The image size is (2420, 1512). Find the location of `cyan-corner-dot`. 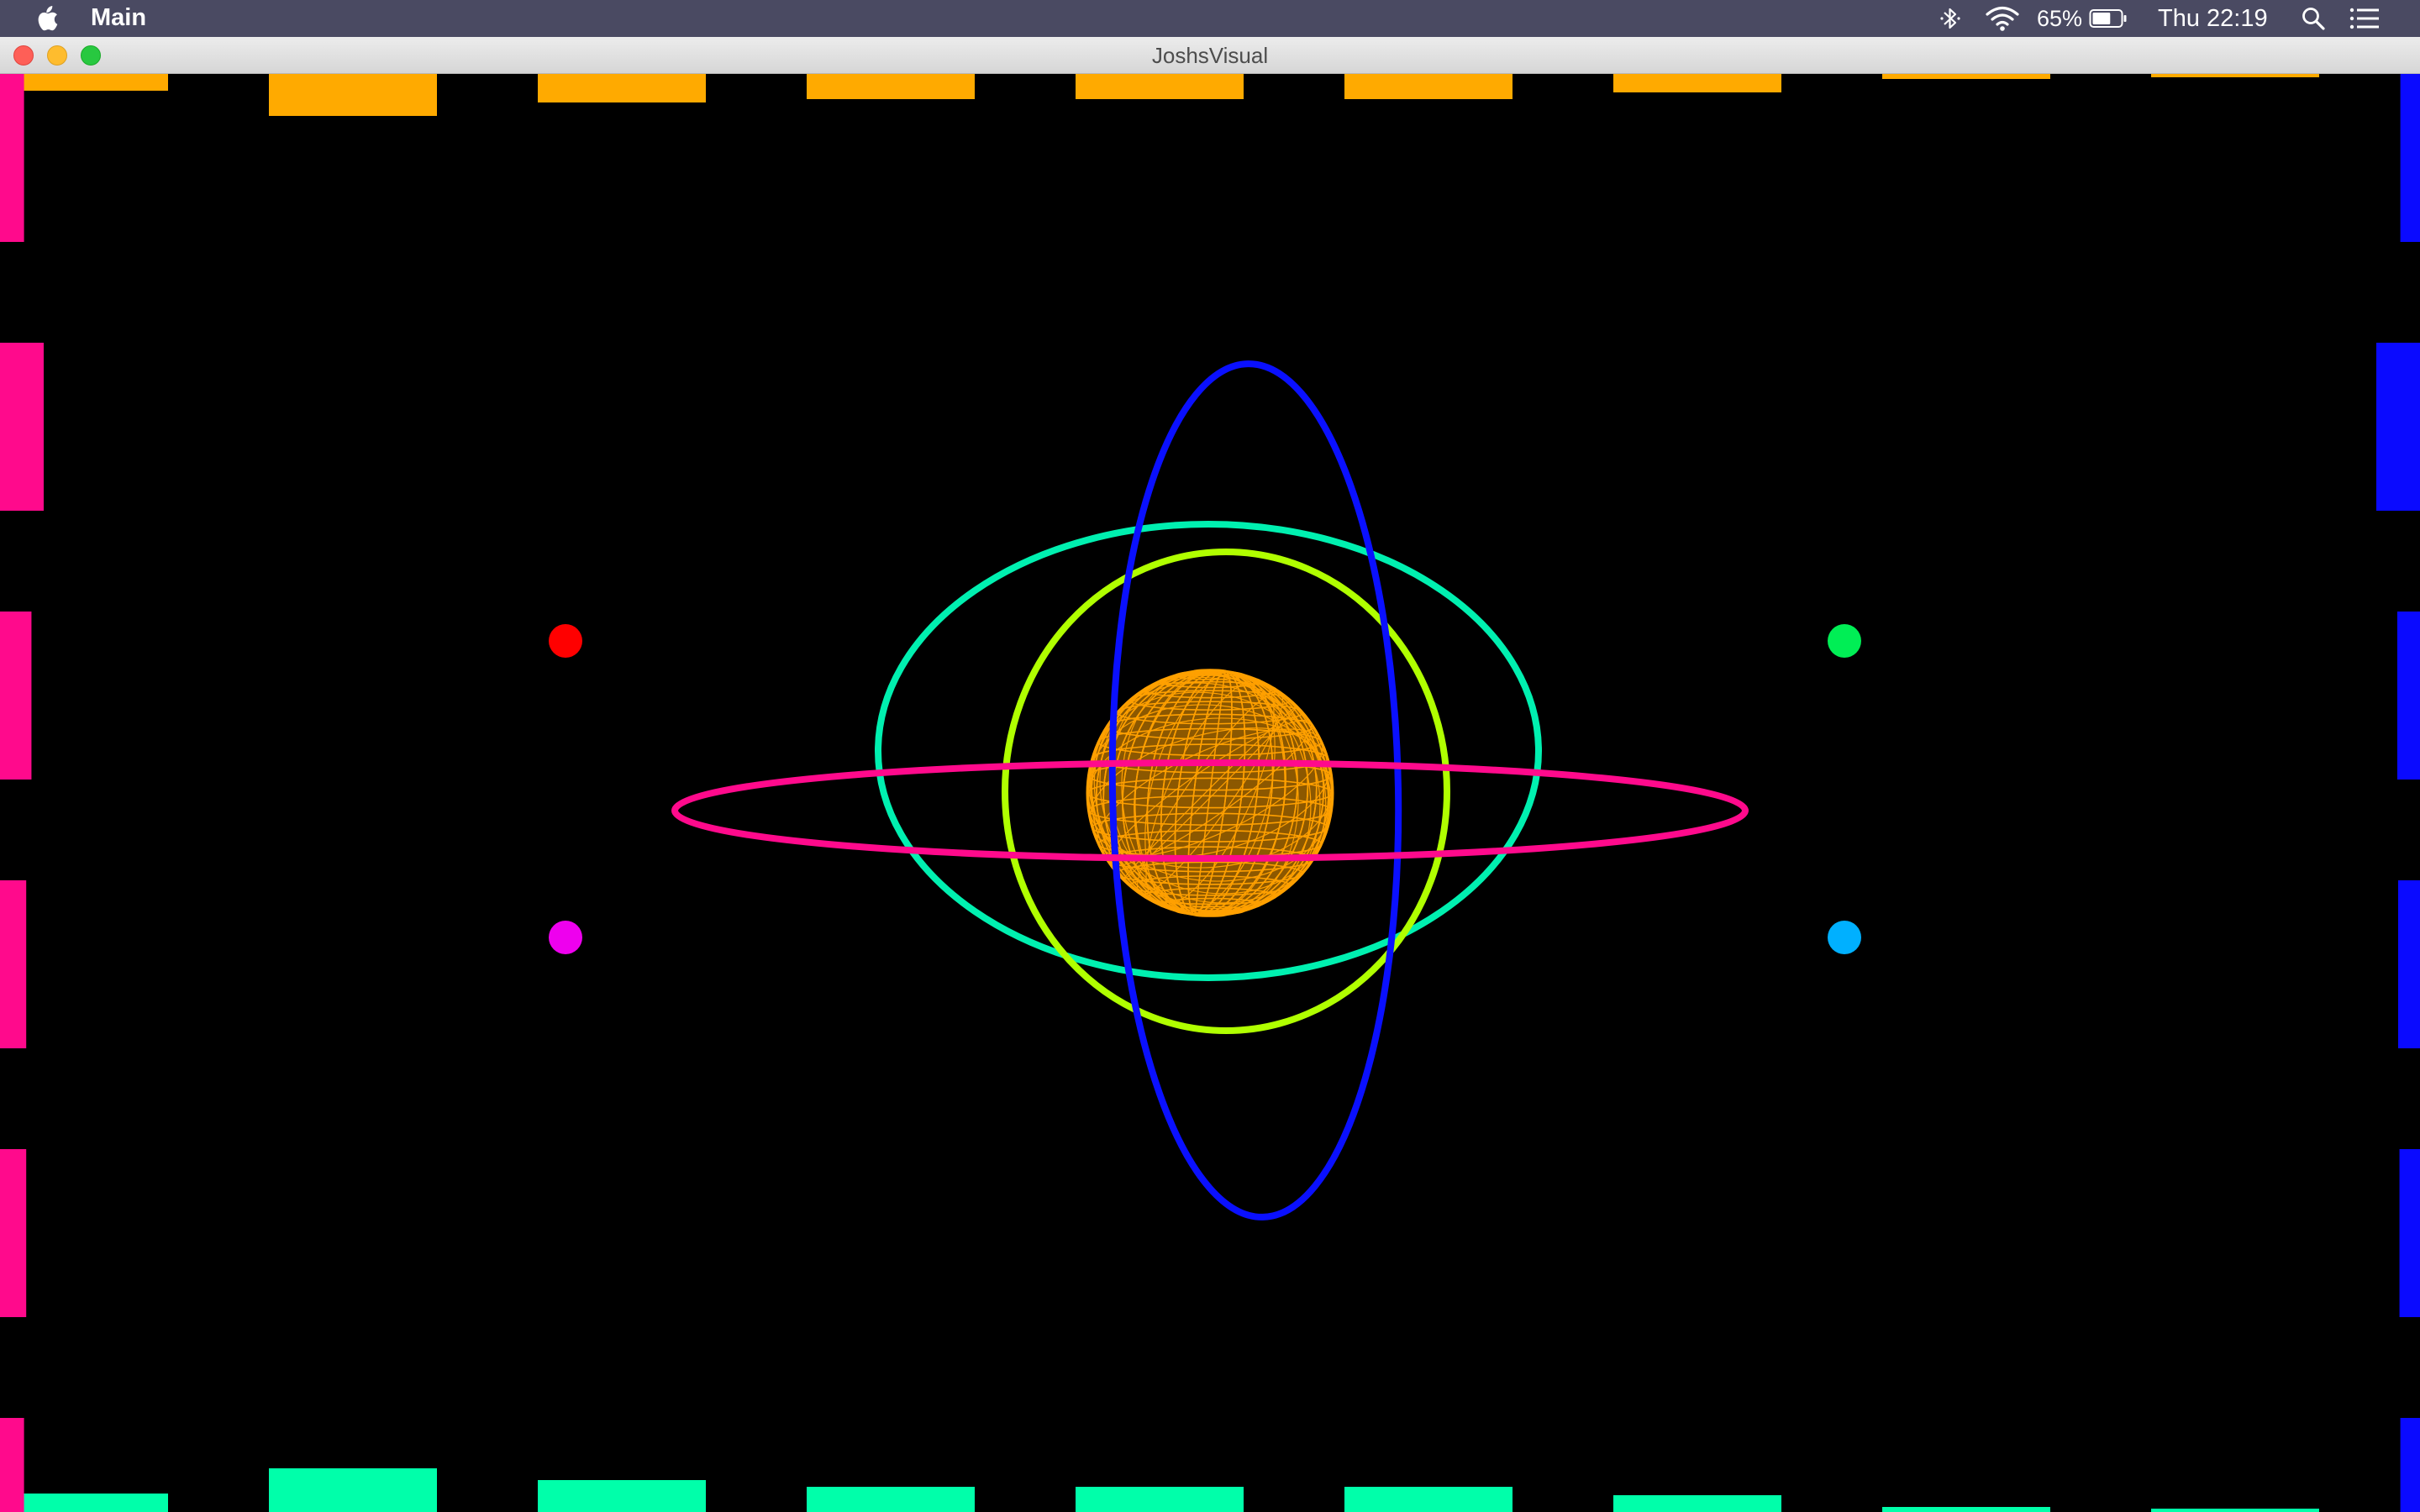

cyan-corner-dot is located at coordinates (1845, 937).